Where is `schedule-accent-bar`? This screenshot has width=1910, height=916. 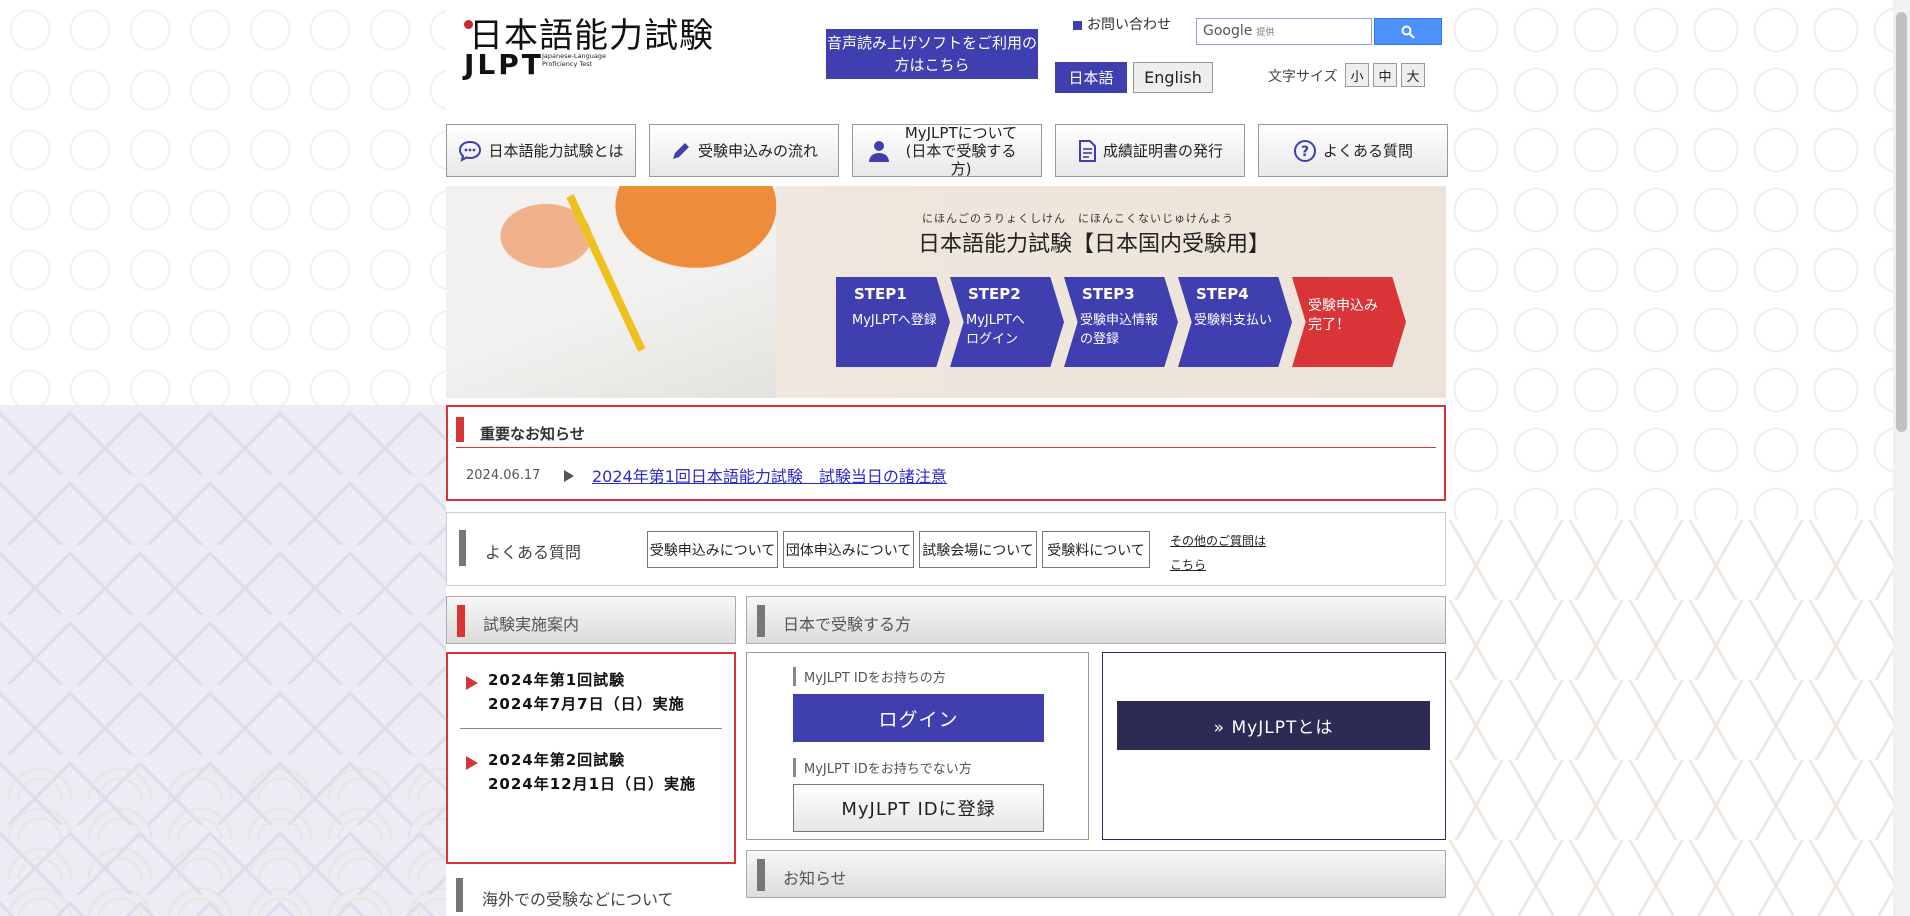
schedule-accent-bar is located at coordinates (461, 621).